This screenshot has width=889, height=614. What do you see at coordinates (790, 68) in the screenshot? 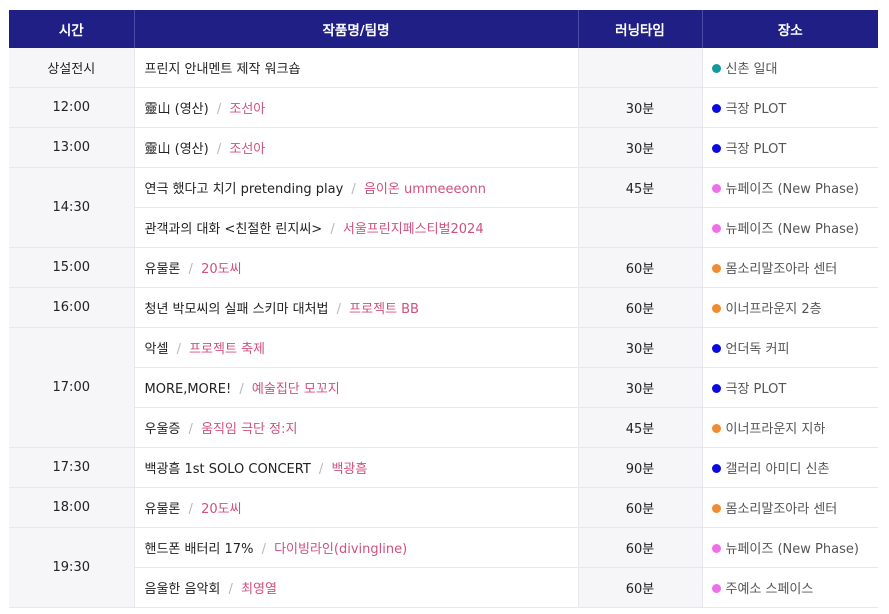
I see `venue-cell: 신촌 일대` at bounding box center [790, 68].